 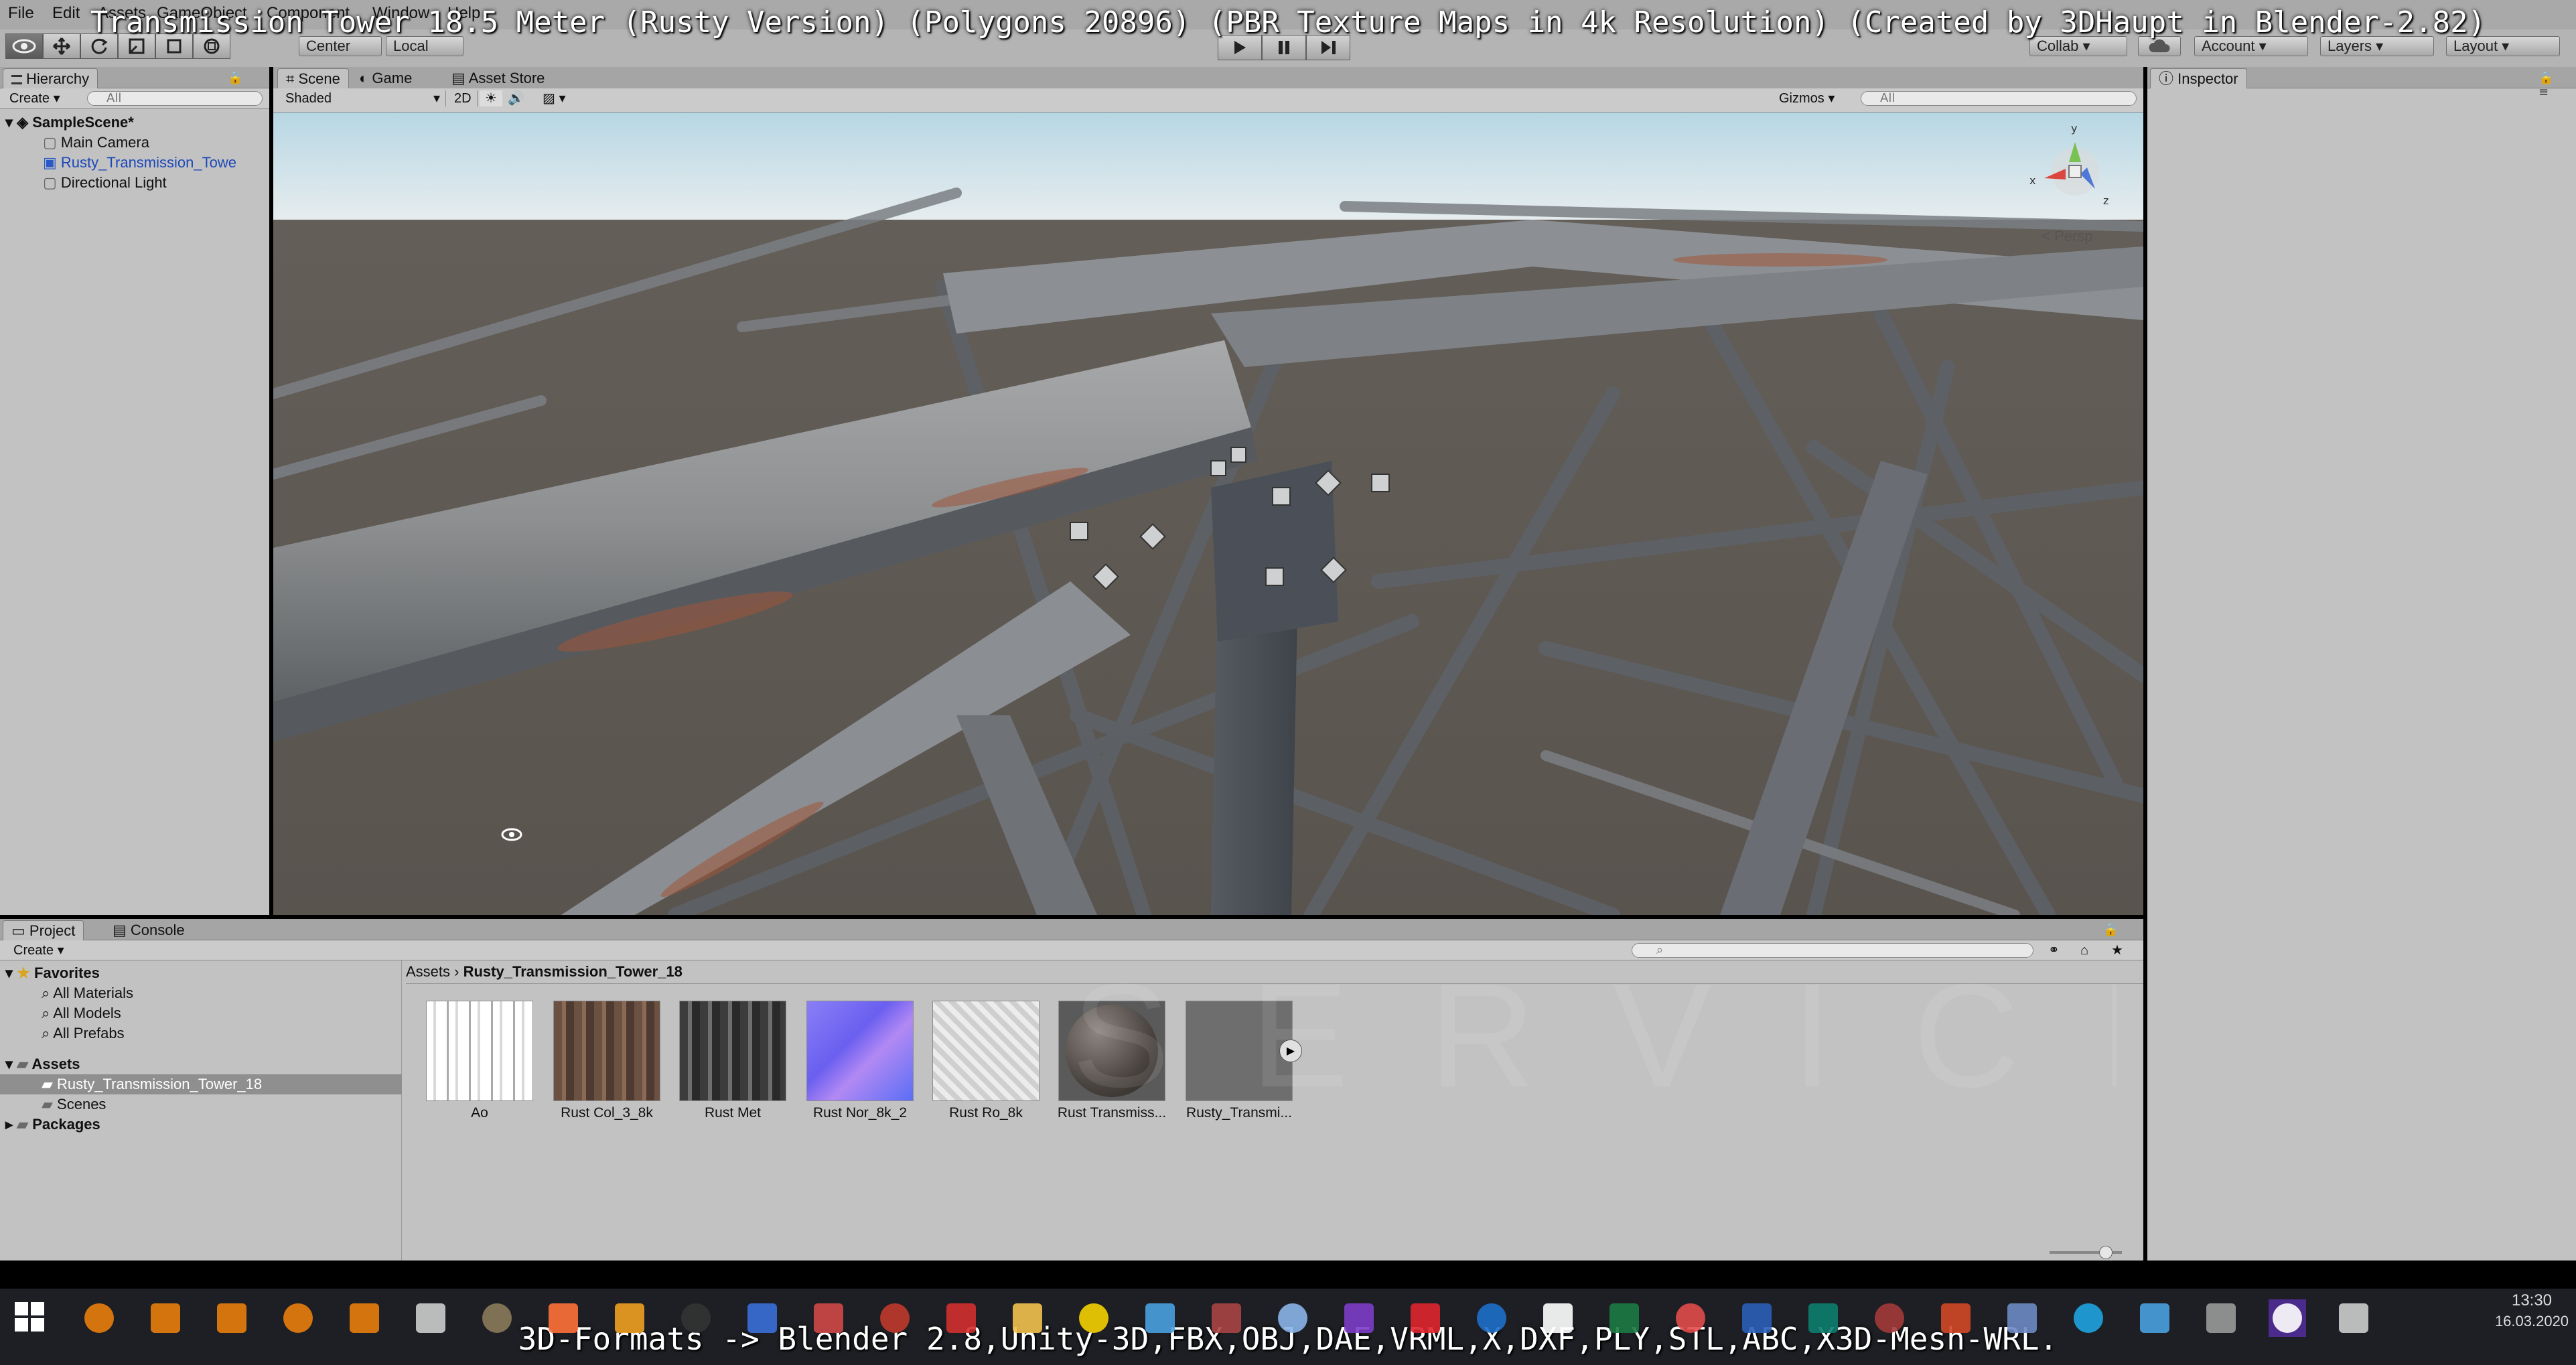 I want to click on tree-packages: ▸ ▰ Packages, so click(x=52, y=1125).